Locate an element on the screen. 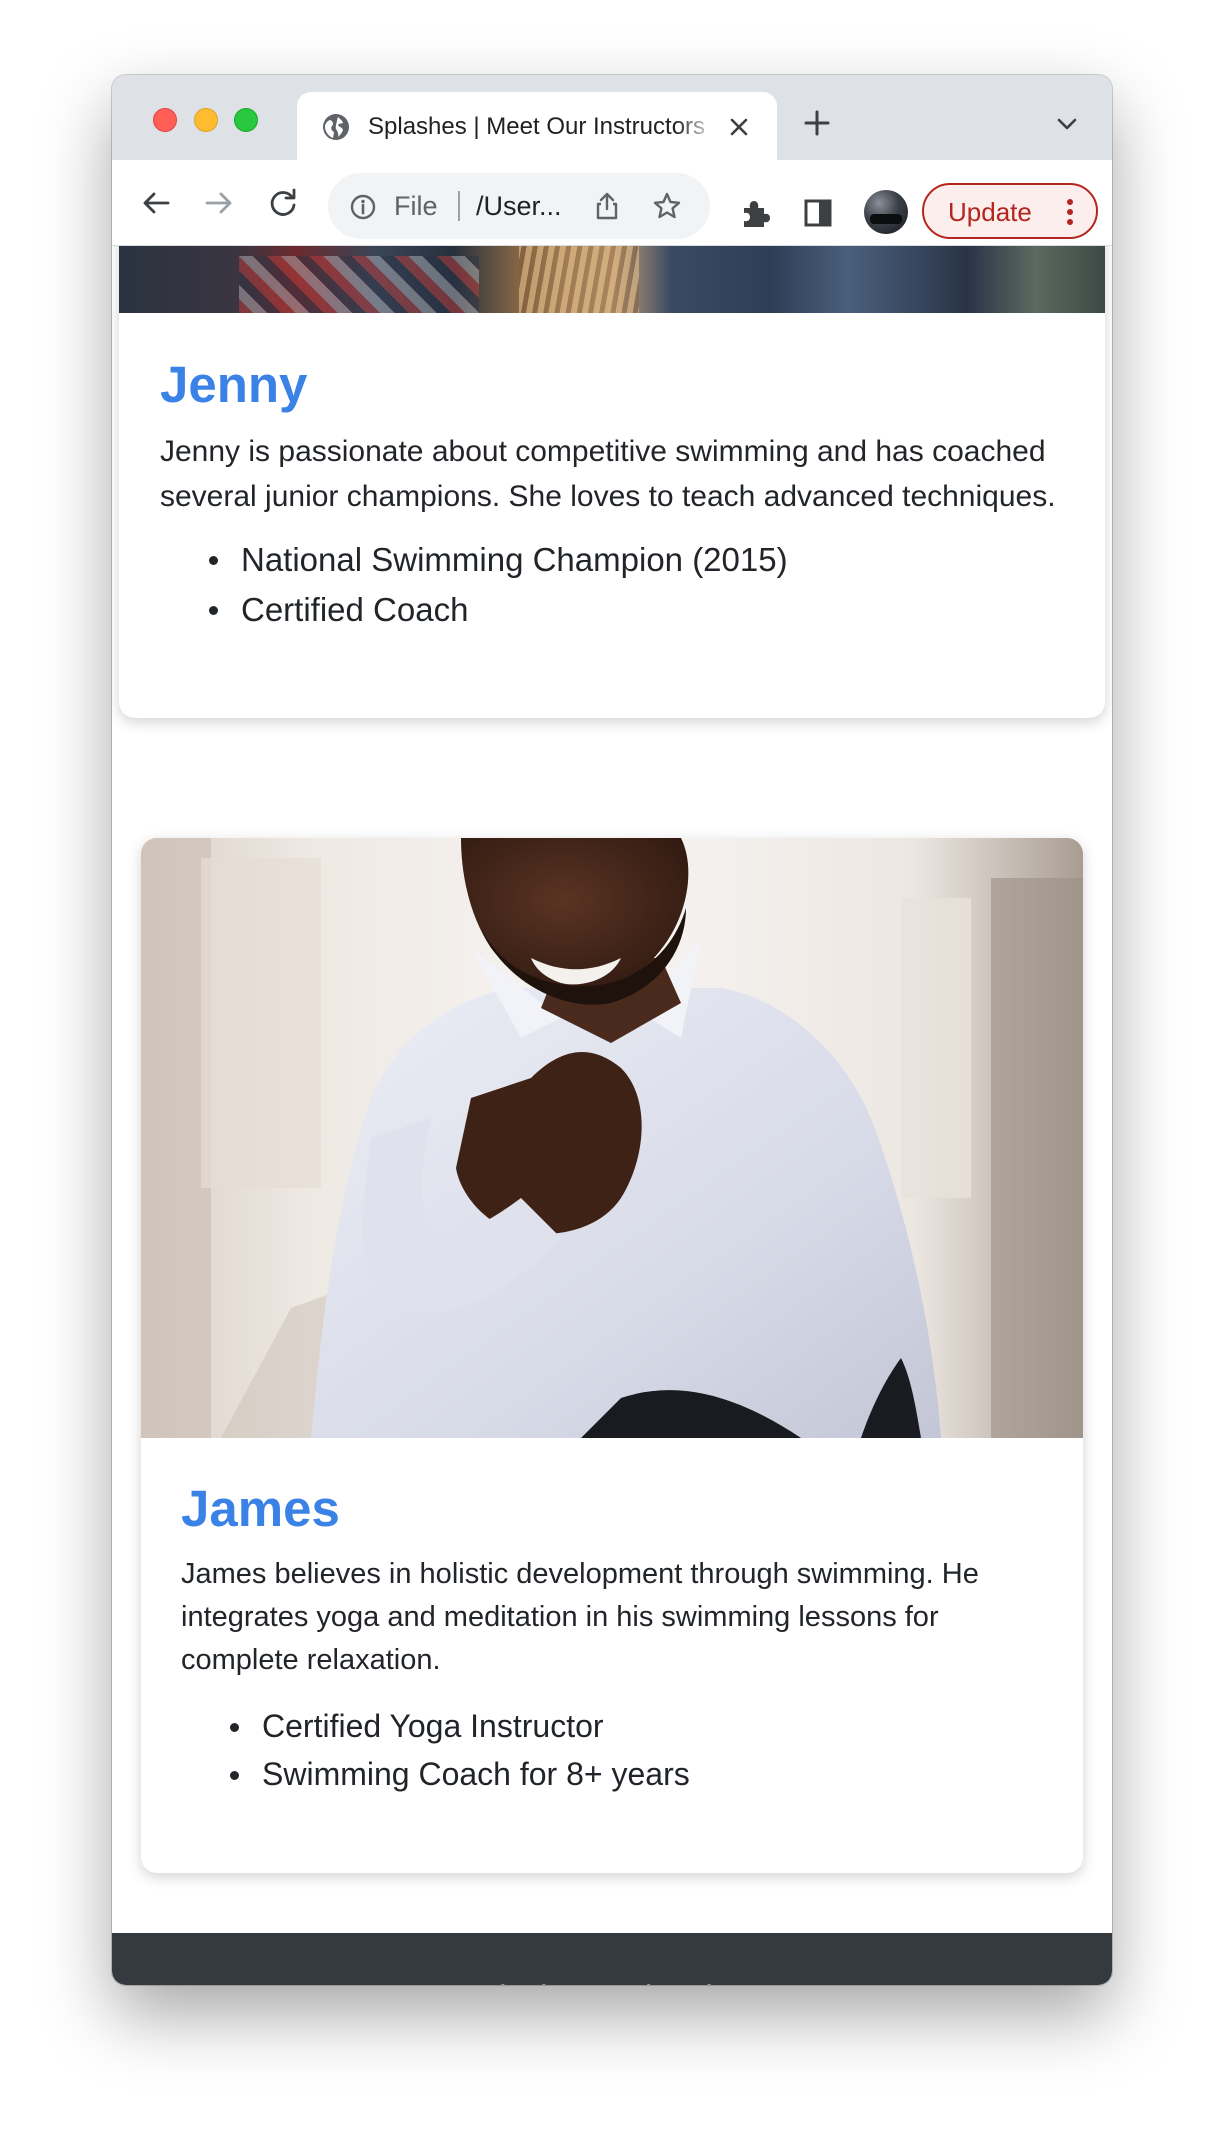 This screenshot has width=1224, height=2132. star-icon is located at coordinates (667, 206).